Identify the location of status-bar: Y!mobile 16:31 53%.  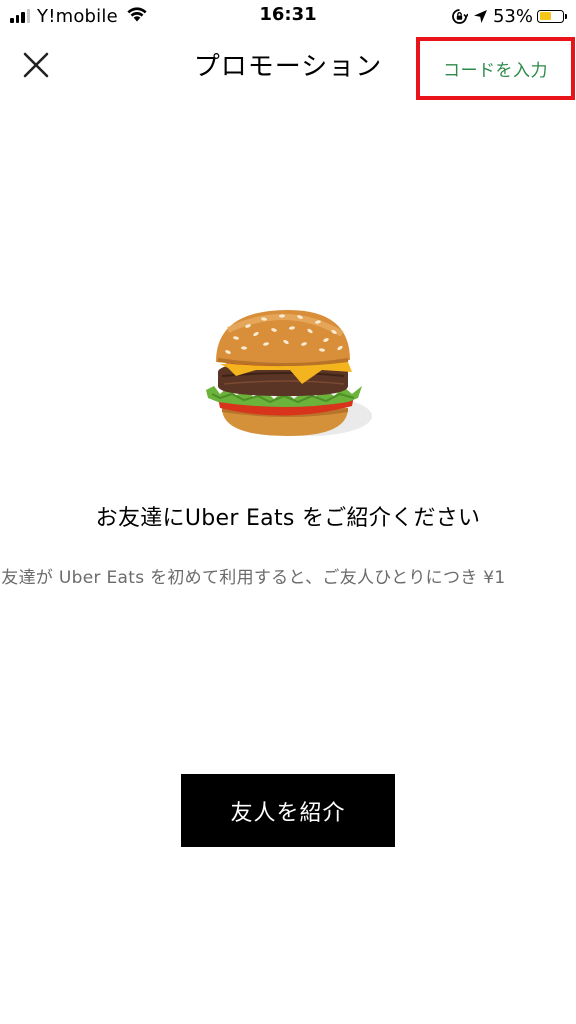
(288, 16).